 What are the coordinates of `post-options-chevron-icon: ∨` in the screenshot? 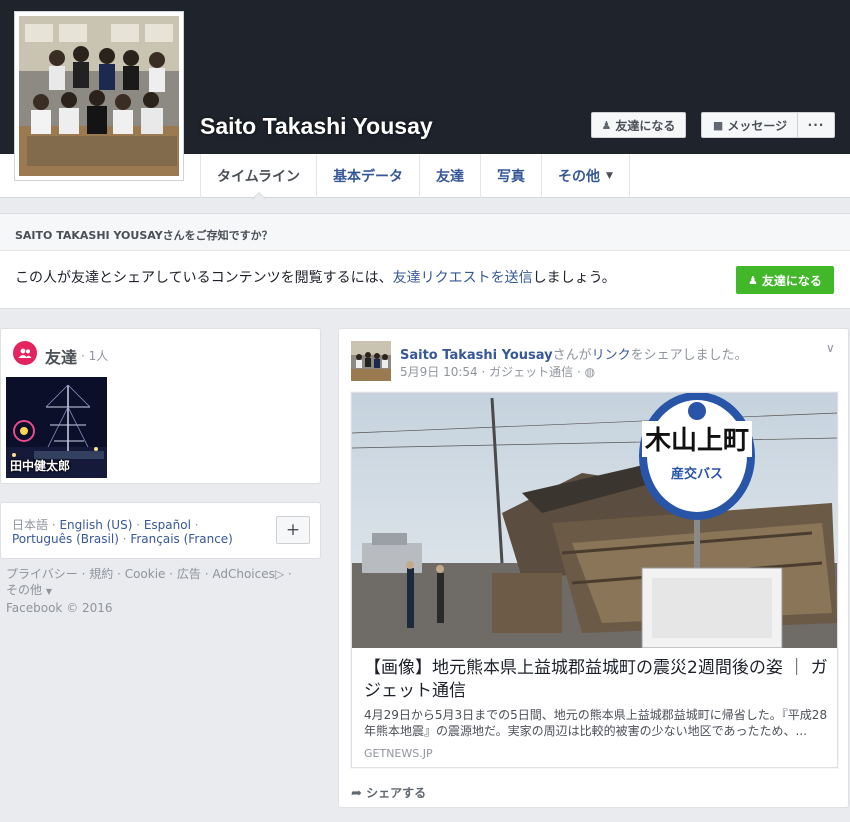 It's located at (830, 348).